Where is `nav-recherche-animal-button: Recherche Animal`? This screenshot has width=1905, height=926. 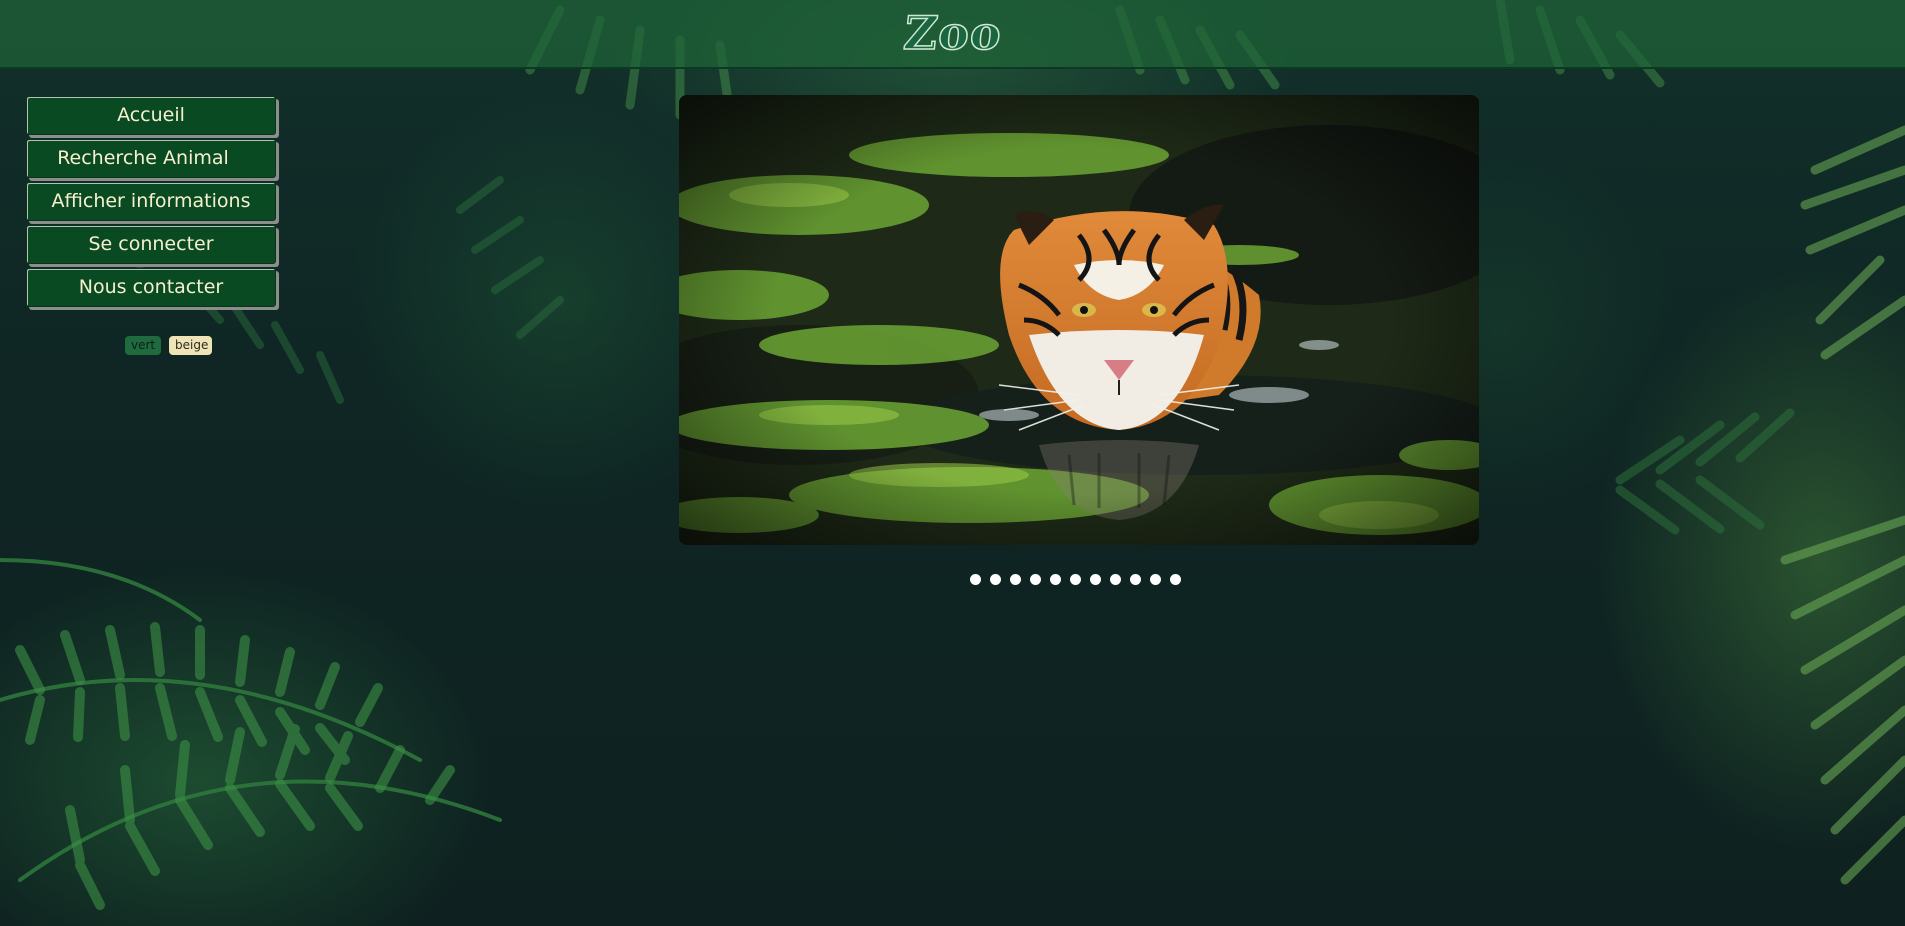 nav-recherche-animal-button: Recherche Animal is located at coordinates (151, 158).